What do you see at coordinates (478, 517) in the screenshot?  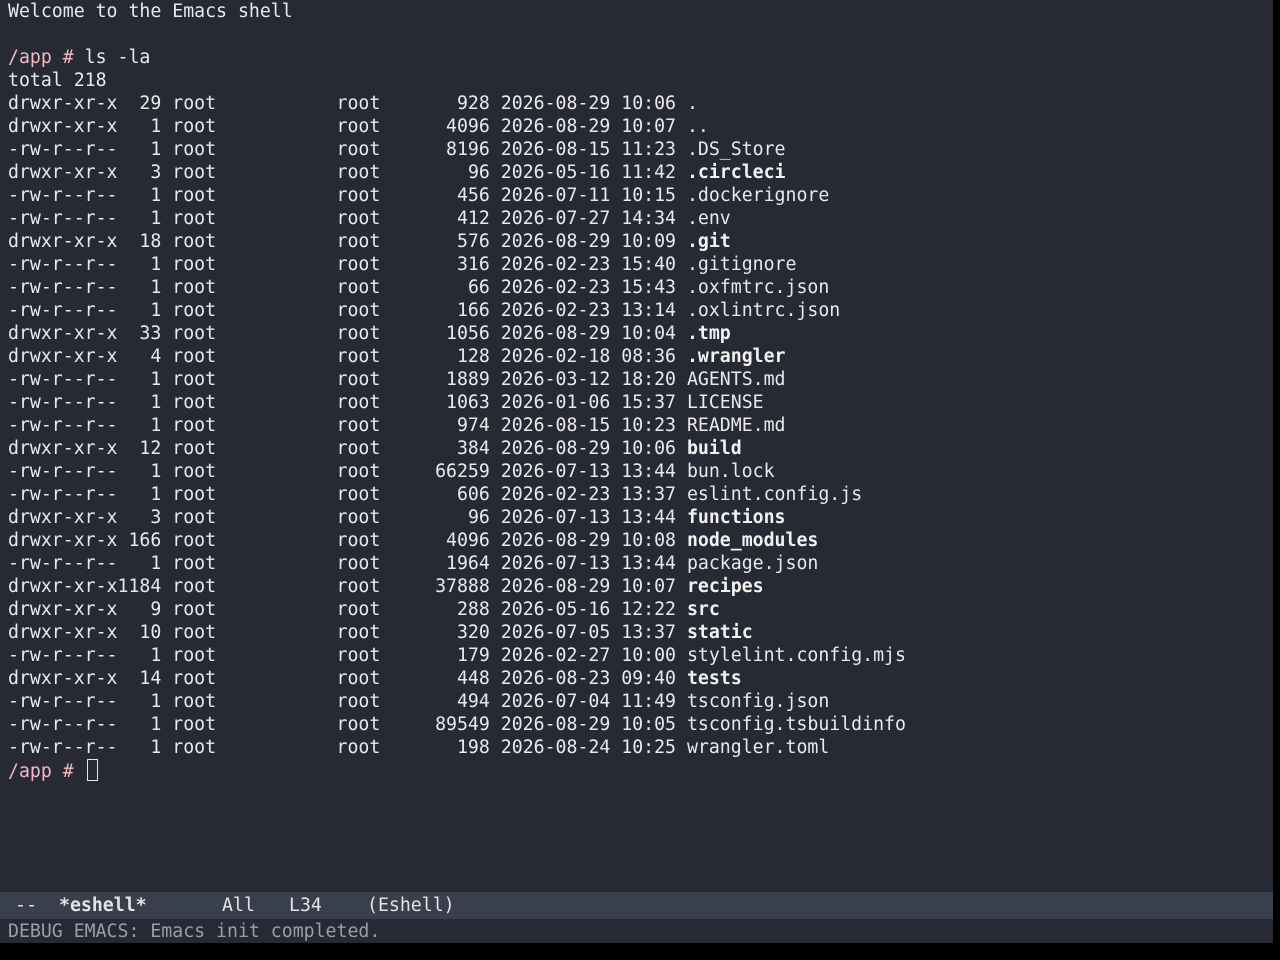 I see `file-size: 96` at bounding box center [478, 517].